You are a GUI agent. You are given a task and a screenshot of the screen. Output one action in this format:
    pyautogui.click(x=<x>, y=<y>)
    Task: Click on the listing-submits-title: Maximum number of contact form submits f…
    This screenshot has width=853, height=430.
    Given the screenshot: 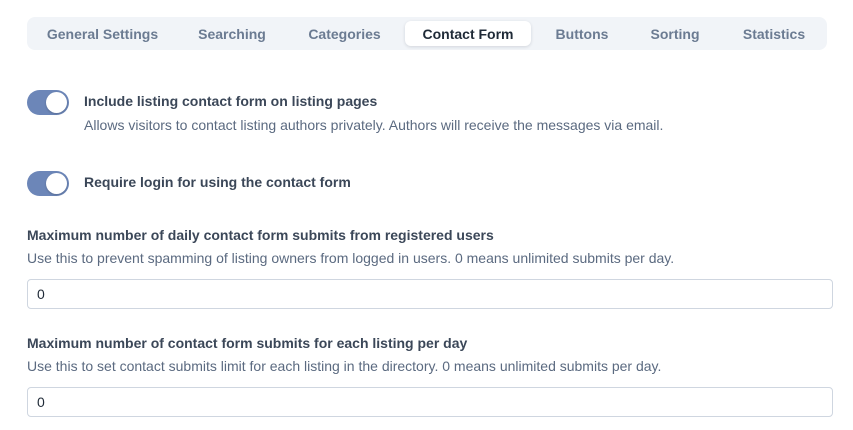 What is the action you would take?
    pyautogui.click(x=247, y=343)
    